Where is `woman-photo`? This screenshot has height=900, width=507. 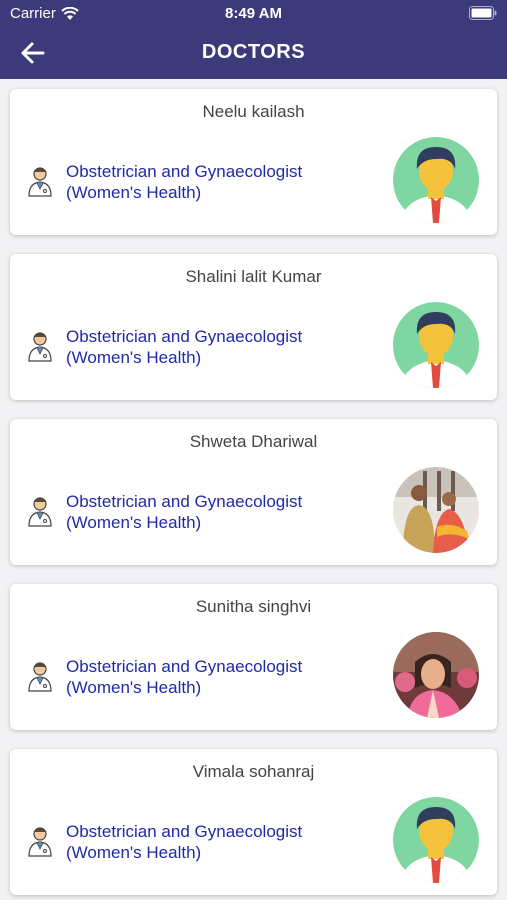
woman-photo is located at coordinates (436, 675).